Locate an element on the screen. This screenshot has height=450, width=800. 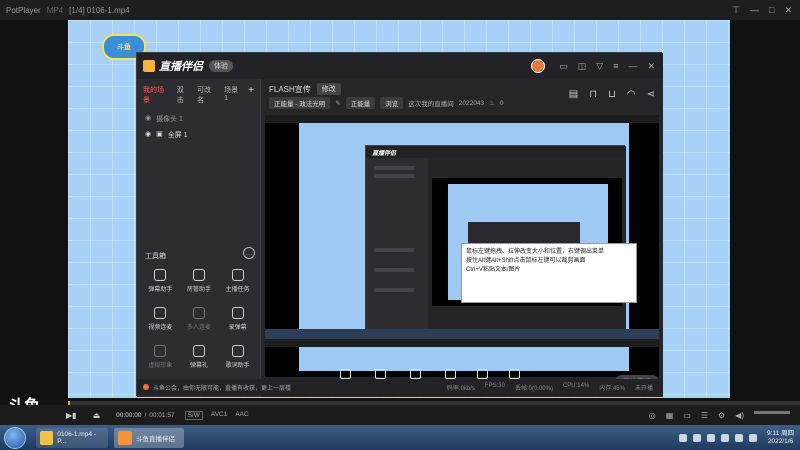
tab-rename: 可改名 is located at coordinates (207, 95).